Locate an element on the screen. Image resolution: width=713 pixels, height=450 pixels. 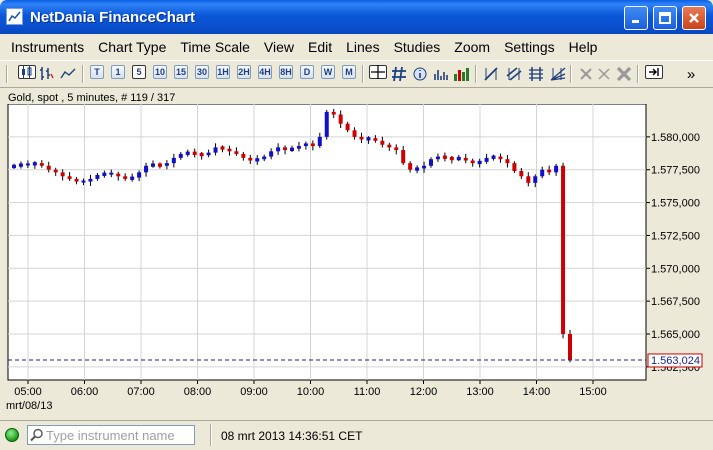
y-tick-label: 1.570,000 is located at coordinates (675, 269).